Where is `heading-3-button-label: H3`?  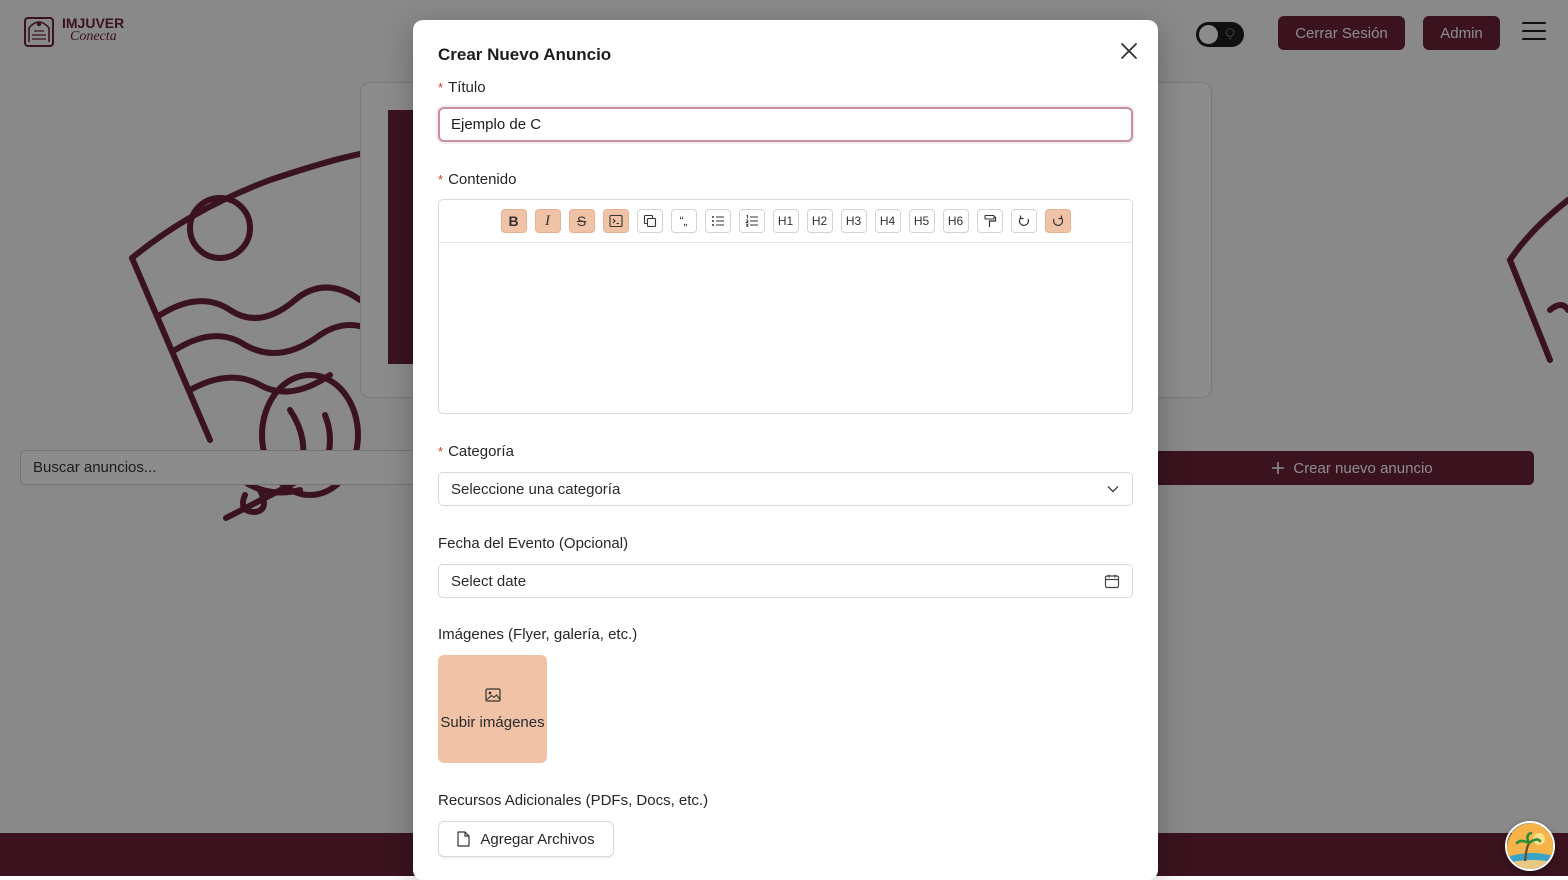
heading-3-button-label: H3 is located at coordinates (853, 221).